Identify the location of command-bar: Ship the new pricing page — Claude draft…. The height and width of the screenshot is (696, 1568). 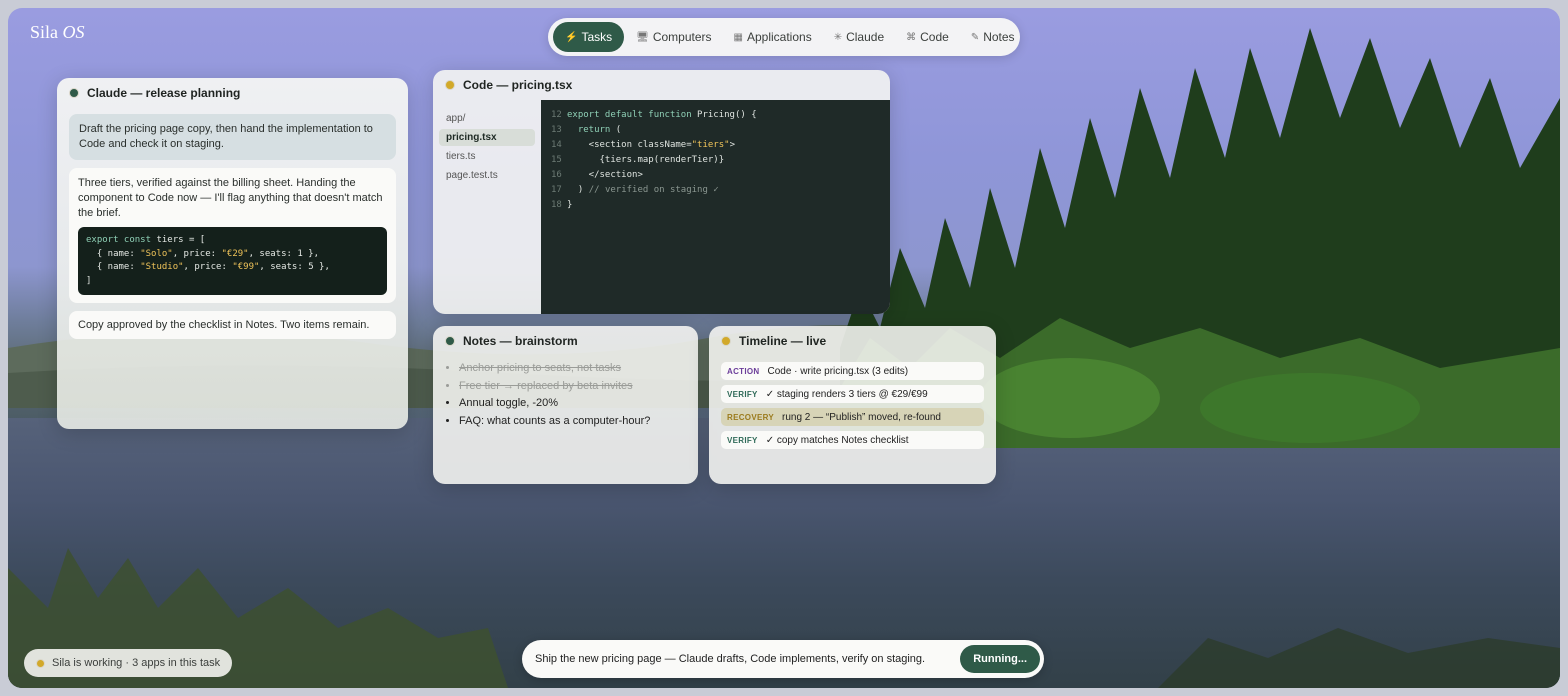
(783, 659).